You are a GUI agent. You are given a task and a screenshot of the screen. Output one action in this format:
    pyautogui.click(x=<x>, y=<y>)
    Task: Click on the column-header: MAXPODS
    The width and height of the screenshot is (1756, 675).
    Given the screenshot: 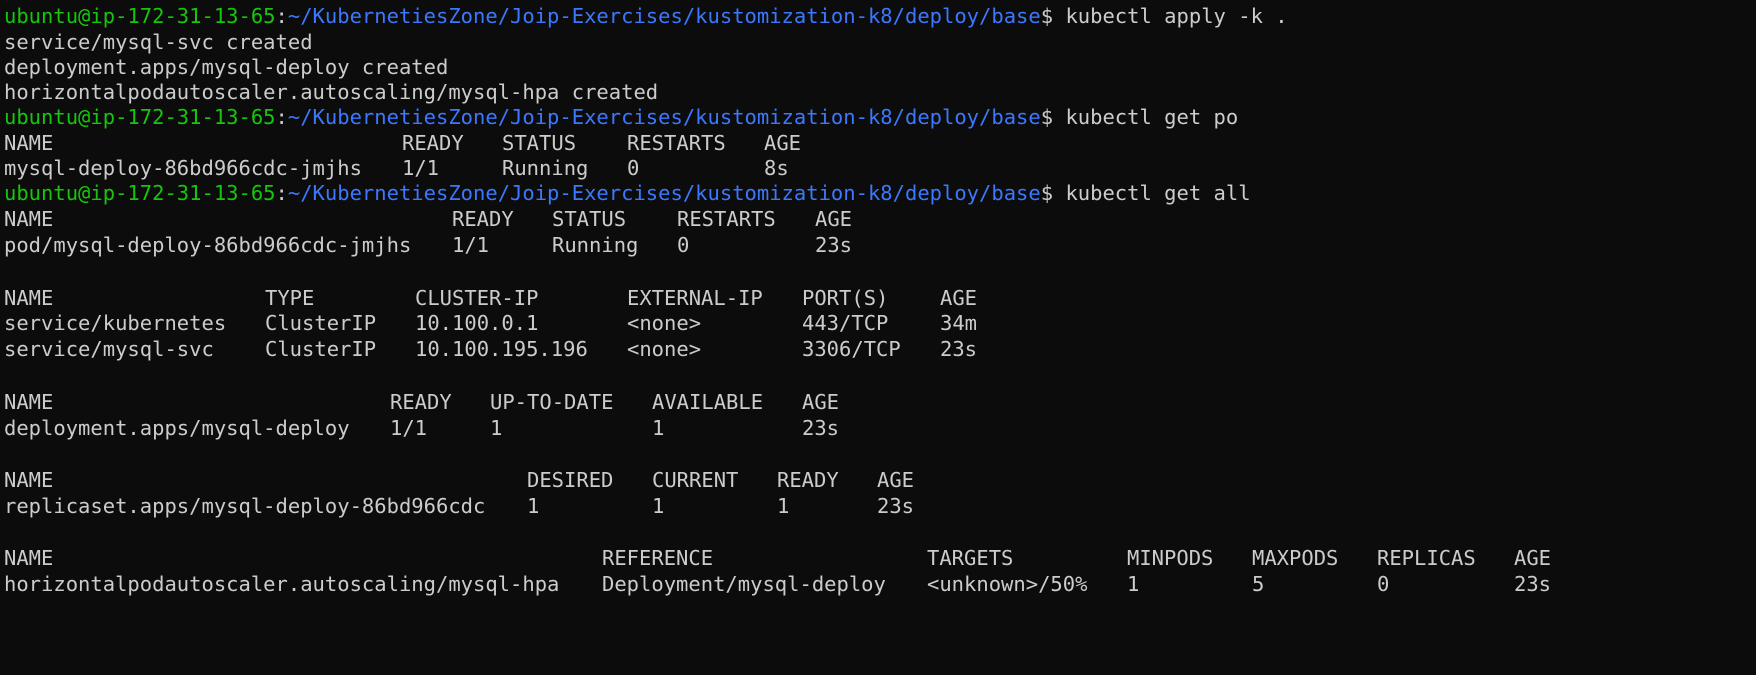 What is the action you would take?
    pyautogui.click(x=1295, y=558)
    